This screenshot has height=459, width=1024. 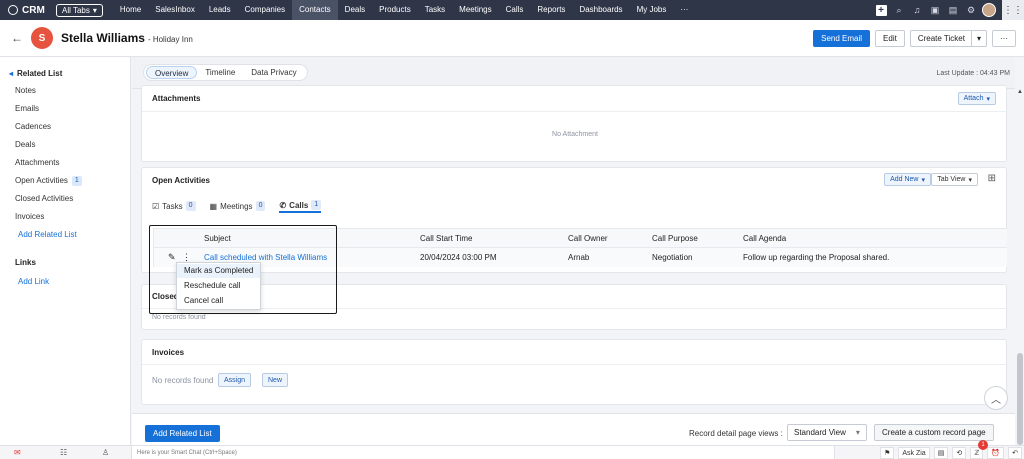 I want to click on record-view-select: Standard View ▾, so click(x=827, y=432).